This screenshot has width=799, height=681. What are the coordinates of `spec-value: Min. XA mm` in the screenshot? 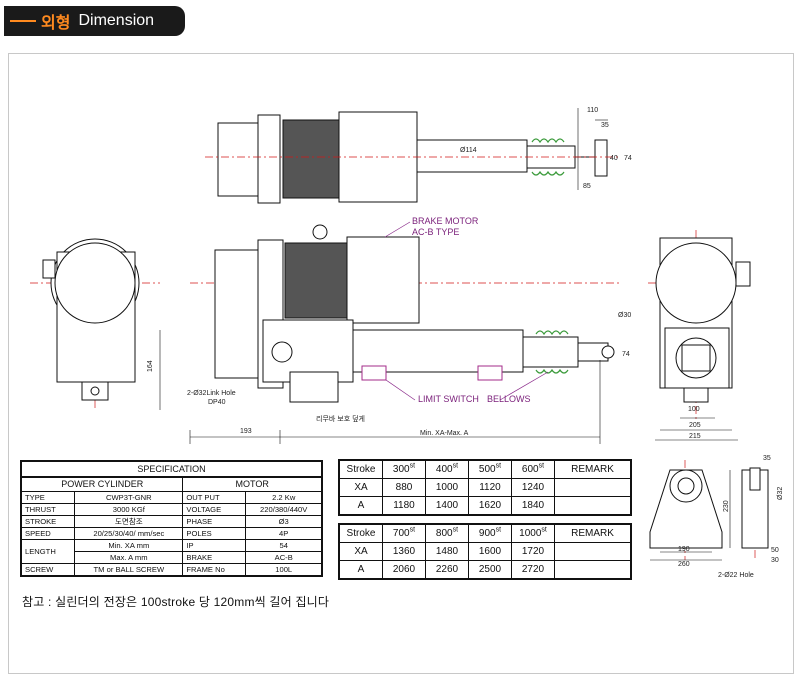 It's located at (129, 545).